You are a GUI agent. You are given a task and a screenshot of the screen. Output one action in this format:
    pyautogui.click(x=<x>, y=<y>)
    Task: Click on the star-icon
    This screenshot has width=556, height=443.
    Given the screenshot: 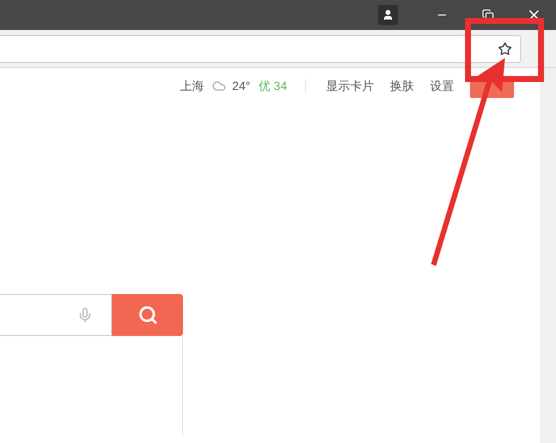 What is the action you would take?
    pyautogui.click(x=505, y=49)
    